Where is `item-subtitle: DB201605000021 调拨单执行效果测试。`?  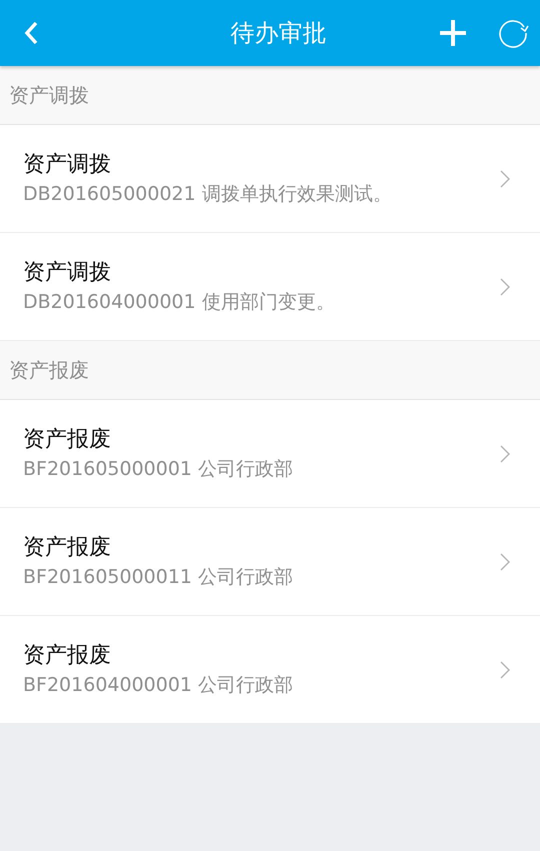
item-subtitle: DB201605000021 调拨单执行效果测试。 is located at coordinates (208, 194).